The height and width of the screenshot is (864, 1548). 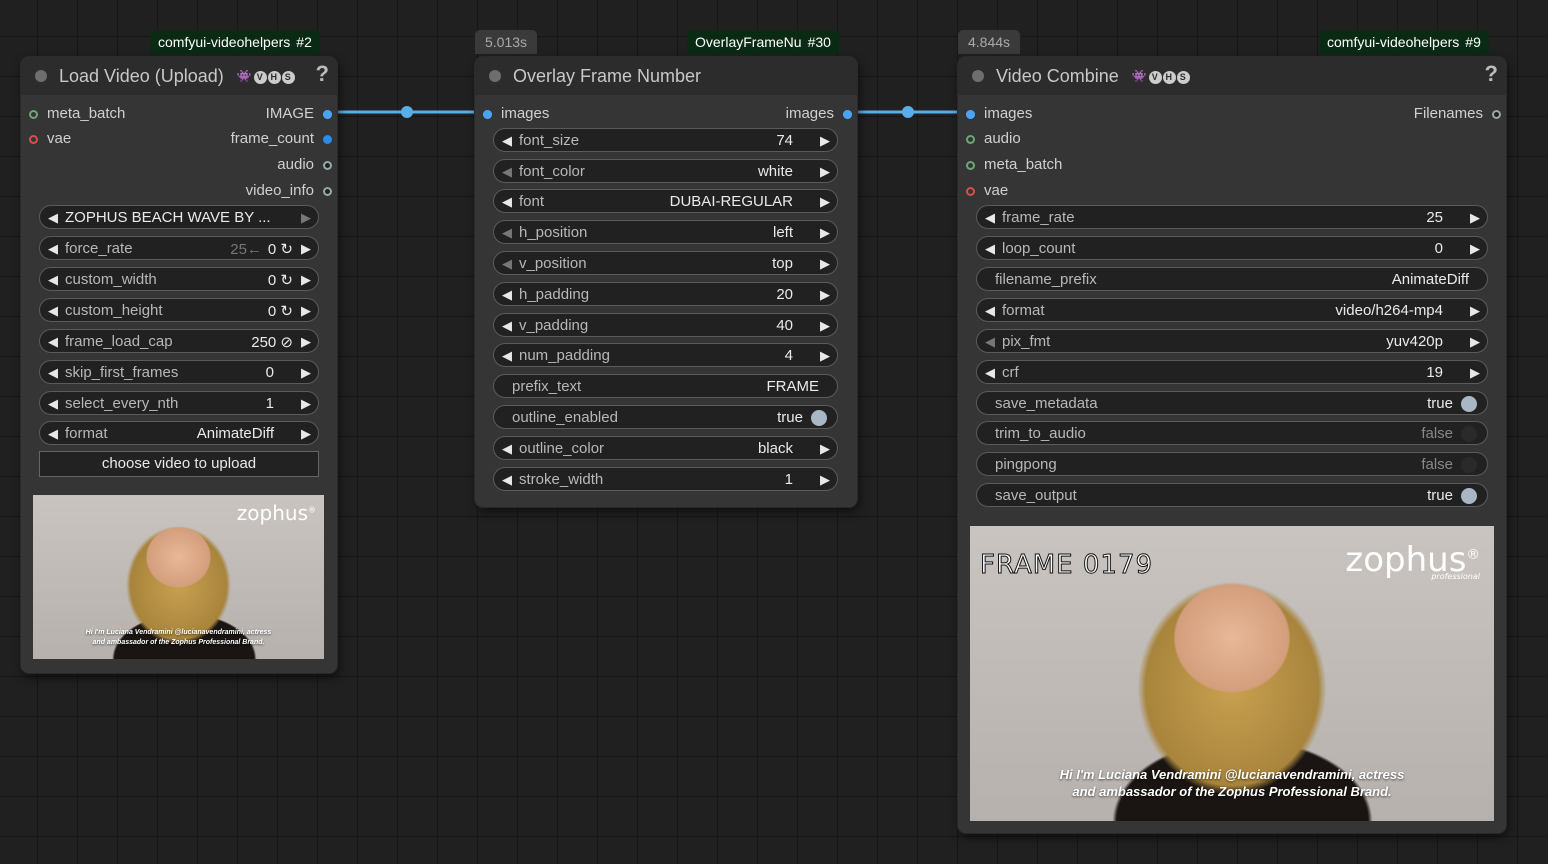 I want to click on font-widget: ◀ font DUBAI-REGULAR ▶, so click(x=665, y=201).